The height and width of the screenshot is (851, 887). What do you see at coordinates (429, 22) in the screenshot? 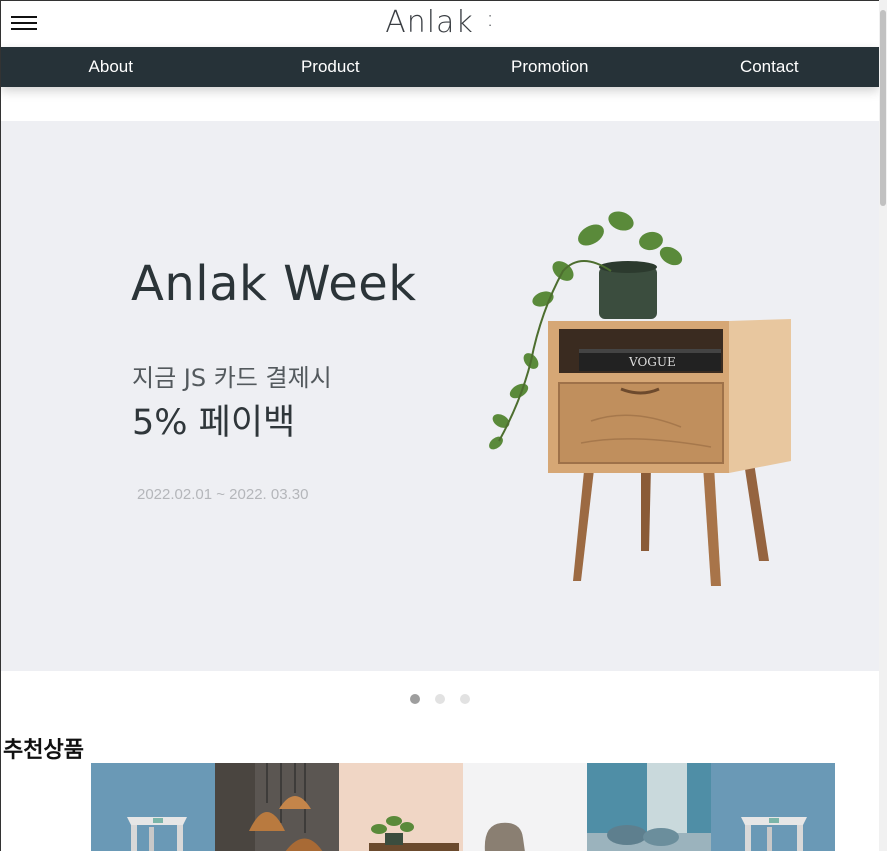
I see `brand-name: Anlak` at bounding box center [429, 22].